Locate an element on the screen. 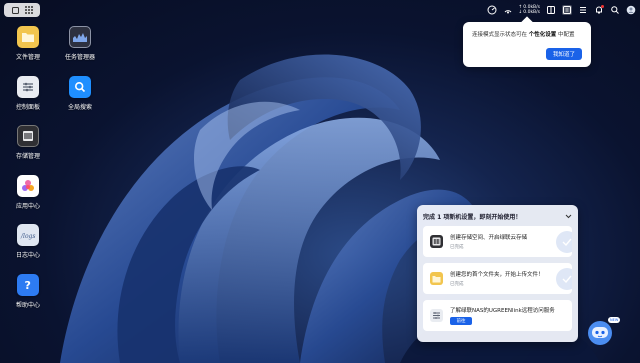 This screenshot has width=640, height=363. logs-icon: /logs is located at coordinates (28, 235).